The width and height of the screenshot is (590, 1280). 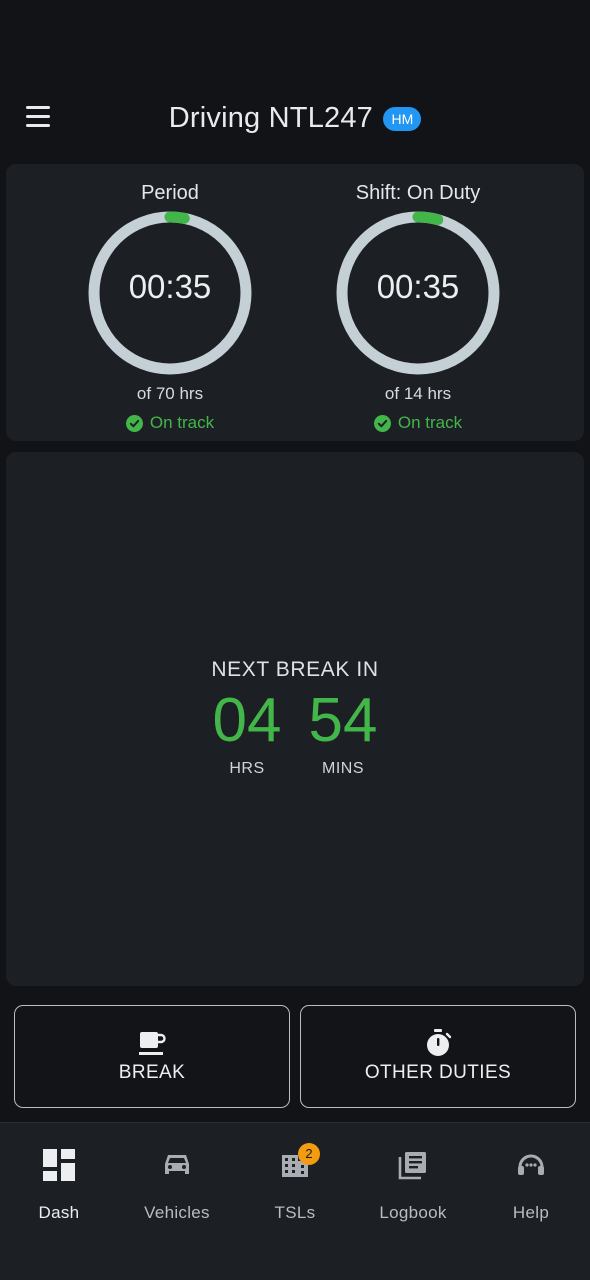 What do you see at coordinates (177, 1212) in the screenshot?
I see `nav-label: Vehicles` at bounding box center [177, 1212].